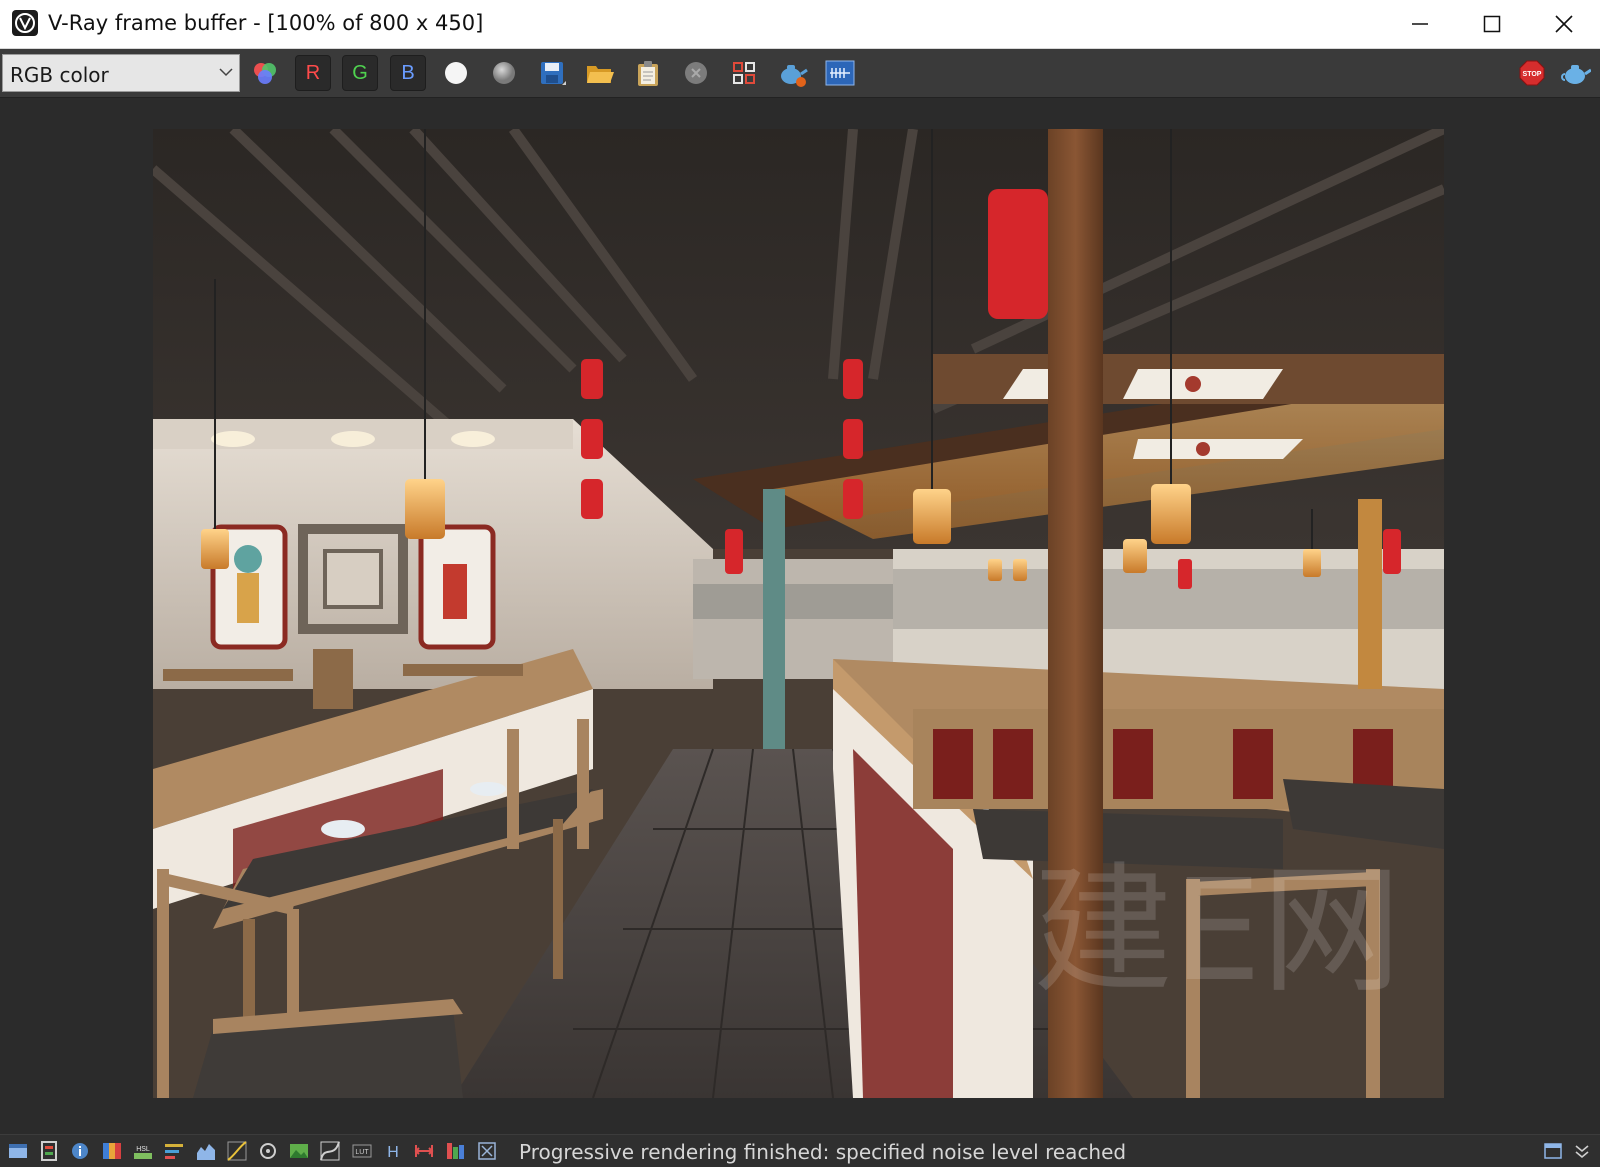 The height and width of the screenshot is (1167, 1600). What do you see at coordinates (424, 1151) in the screenshot?
I see `horizontal-fit-icon` at bounding box center [424, 1151].